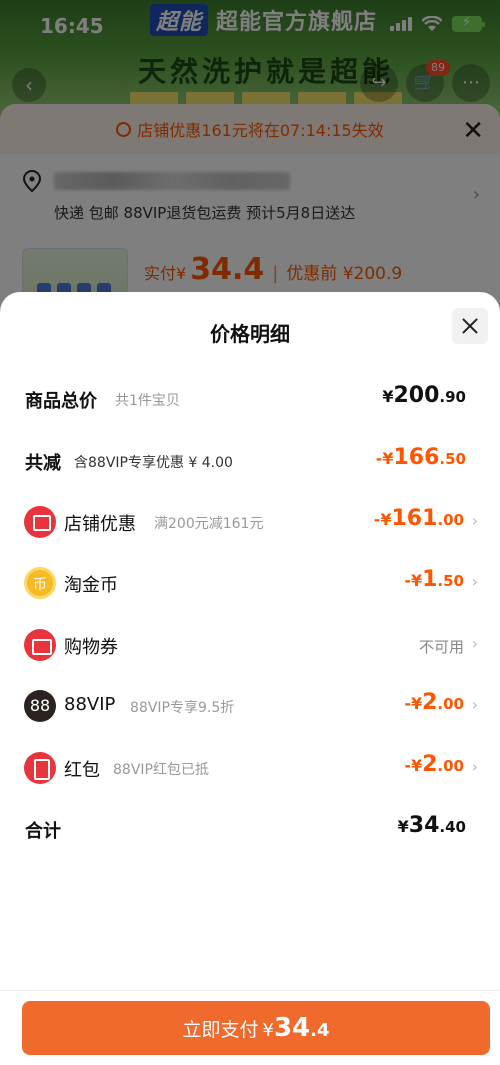 The image size is (500, 1065). What do you see at coordinates (250, 768) in the screenshot?
I see `row-red-packet: 红包 88VIP红包已抵 -¥2.00 ›` at bounding box center [250, 768].